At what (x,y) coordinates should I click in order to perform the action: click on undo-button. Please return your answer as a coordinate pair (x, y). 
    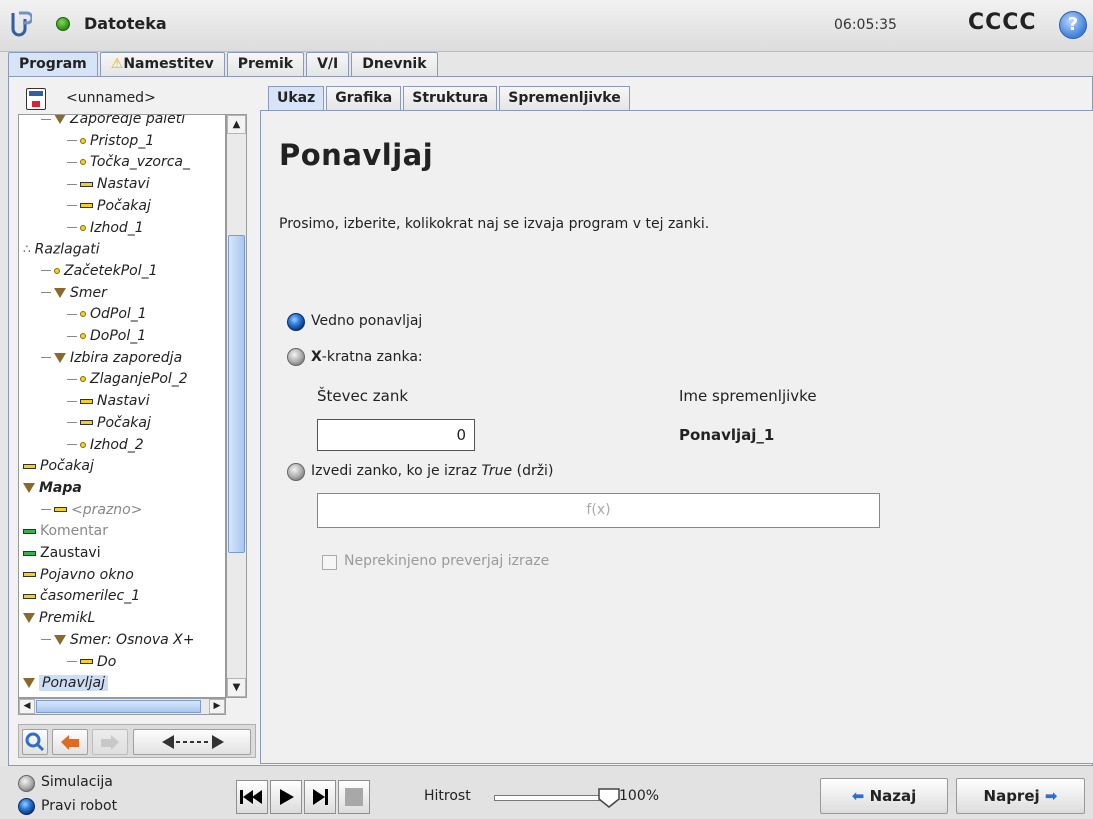
    Looking at the image, I should click on (70, 742).